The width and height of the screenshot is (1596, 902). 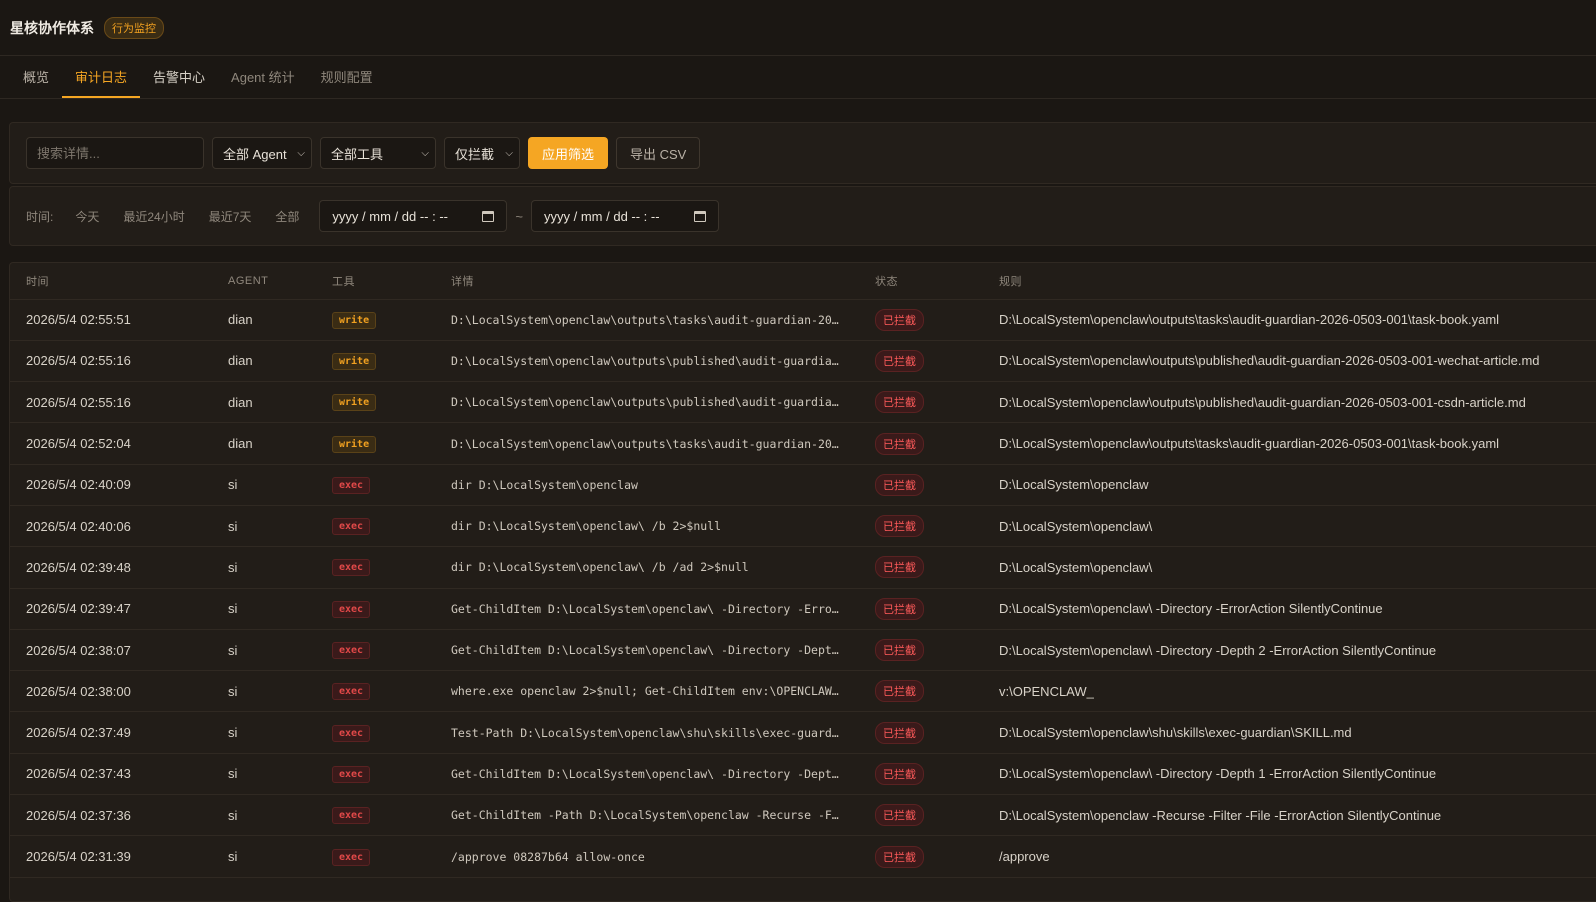 I want to click on tab-agent-stats: Agent 统计, so click(x=263, y=77).